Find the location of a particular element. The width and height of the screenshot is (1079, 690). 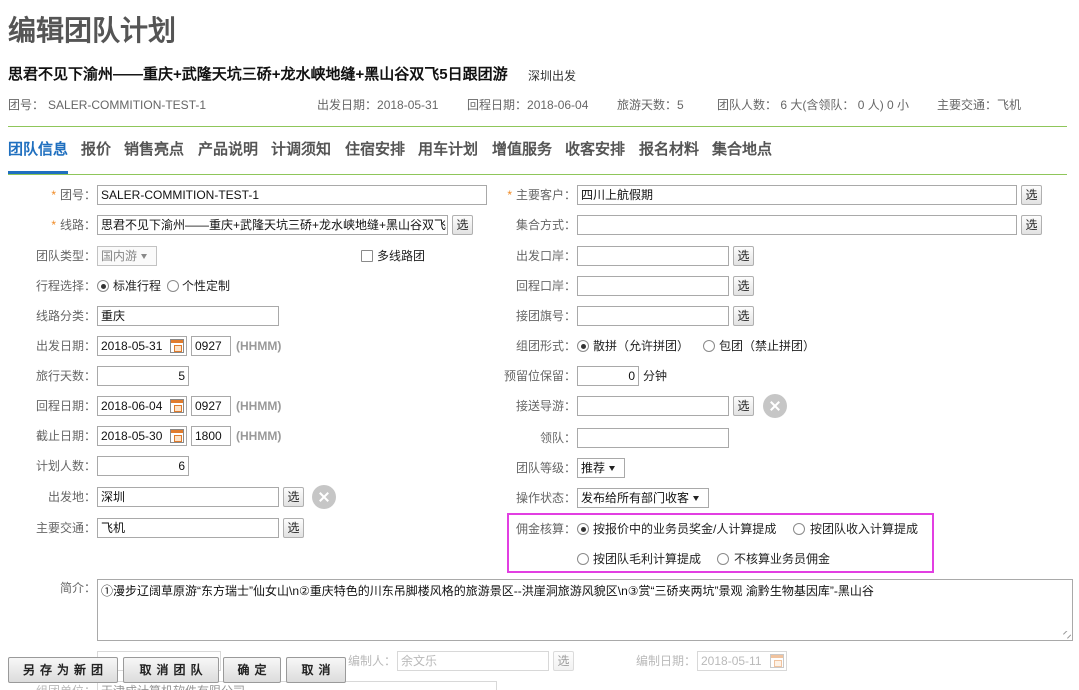

itinerary-standard-radio is located at coordinates (103, 286).